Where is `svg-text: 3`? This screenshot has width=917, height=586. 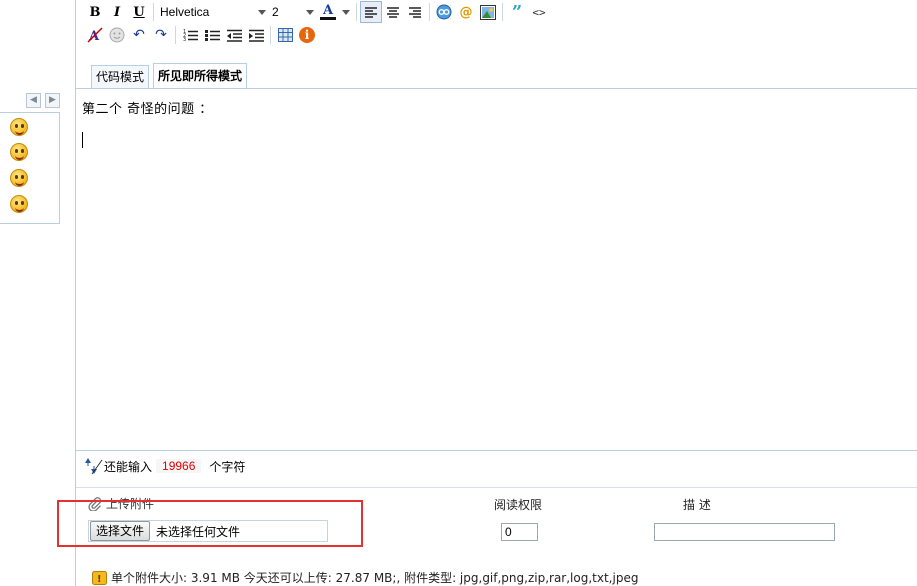 svg-text: 3 is located at coordinates (184, 39).